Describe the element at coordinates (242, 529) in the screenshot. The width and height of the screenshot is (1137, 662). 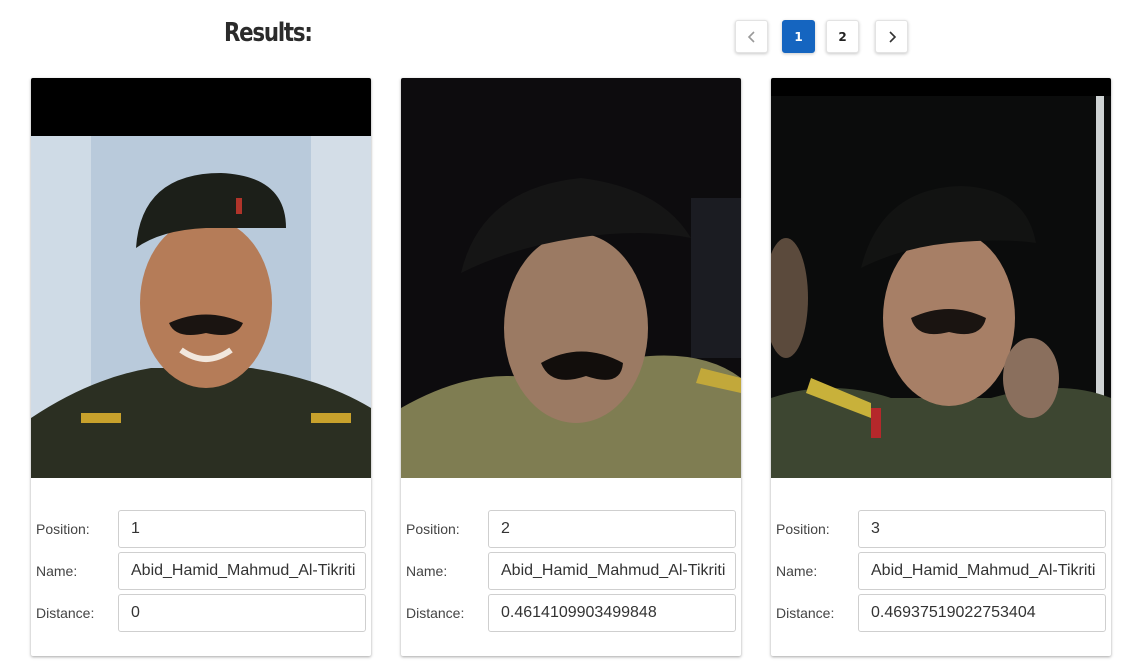
I see `position-field: 1` at that location.